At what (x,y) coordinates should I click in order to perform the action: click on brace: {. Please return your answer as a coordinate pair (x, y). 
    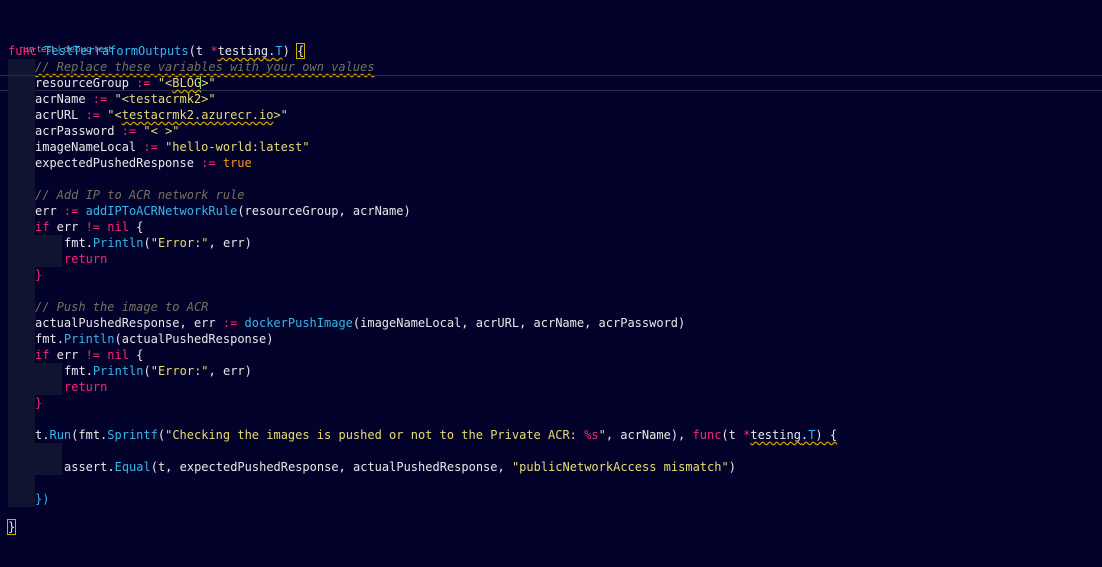
    Looking at the image, I should click on (140, 355).